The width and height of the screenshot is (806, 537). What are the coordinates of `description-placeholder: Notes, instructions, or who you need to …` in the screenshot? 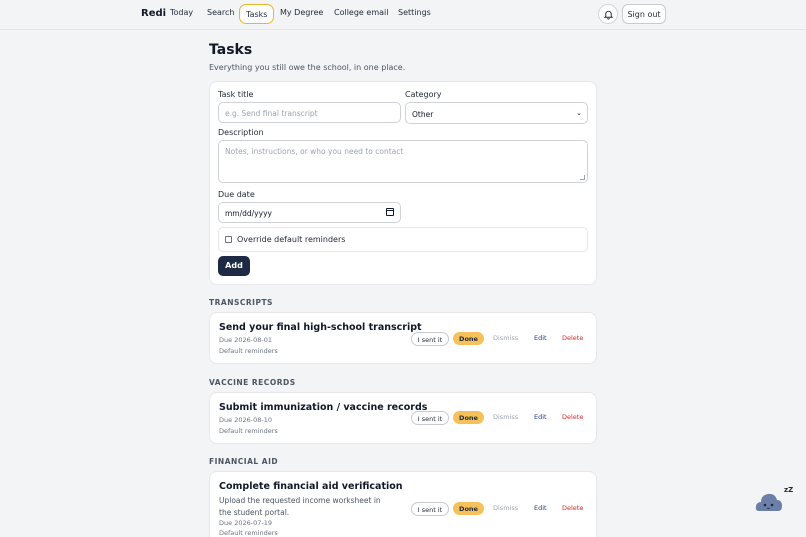 It's located at (314, 151).